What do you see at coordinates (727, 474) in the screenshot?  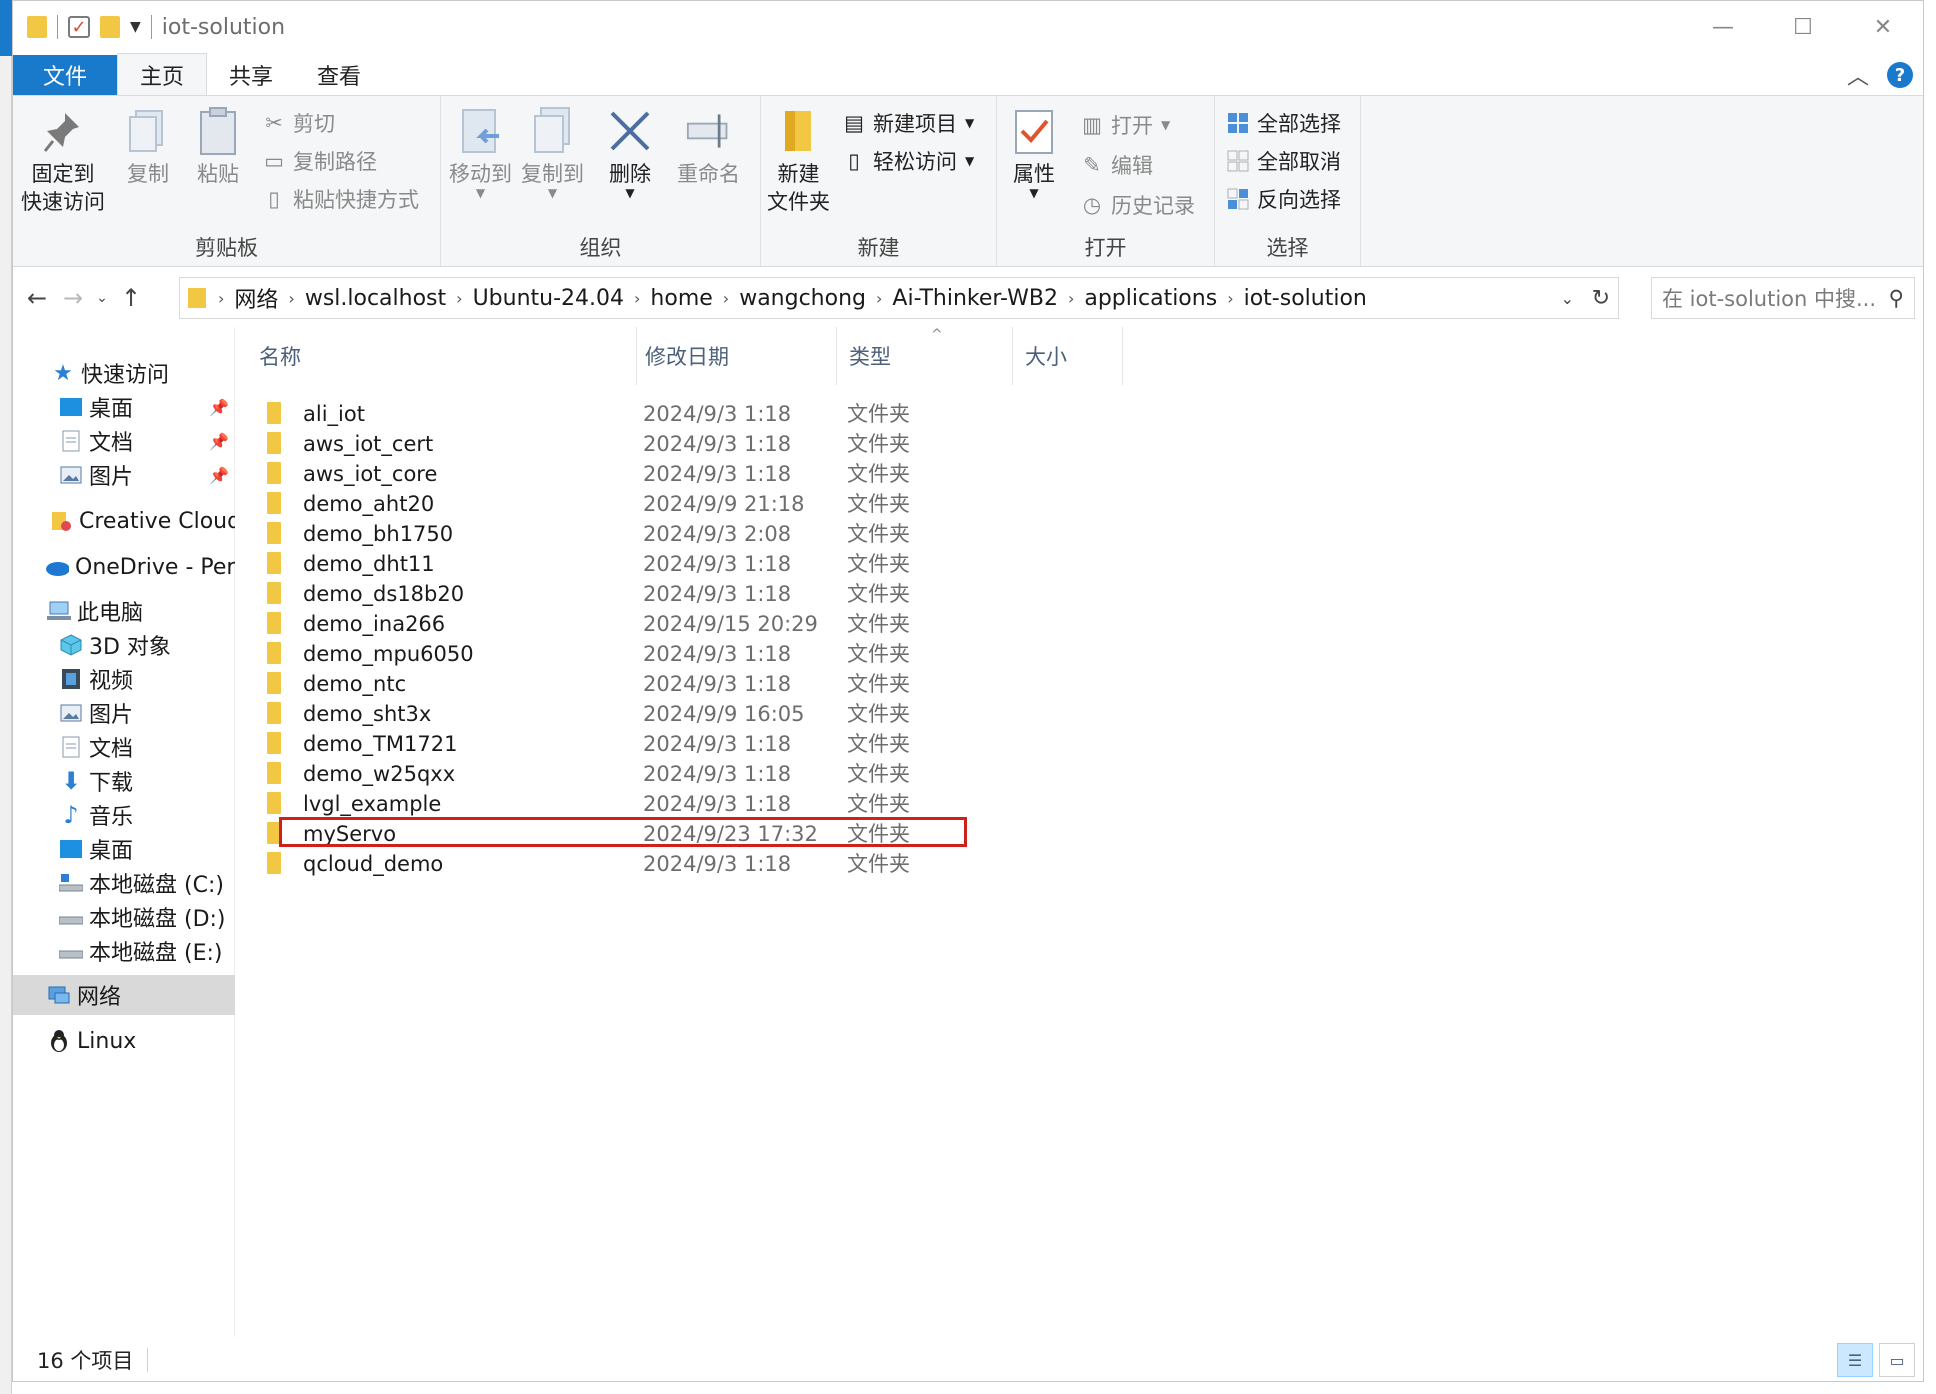 I see `file-row-aws_iot_core: aws_iot_core 2024/9/3 1:18 文件夹` at bounding box center [727, 474].